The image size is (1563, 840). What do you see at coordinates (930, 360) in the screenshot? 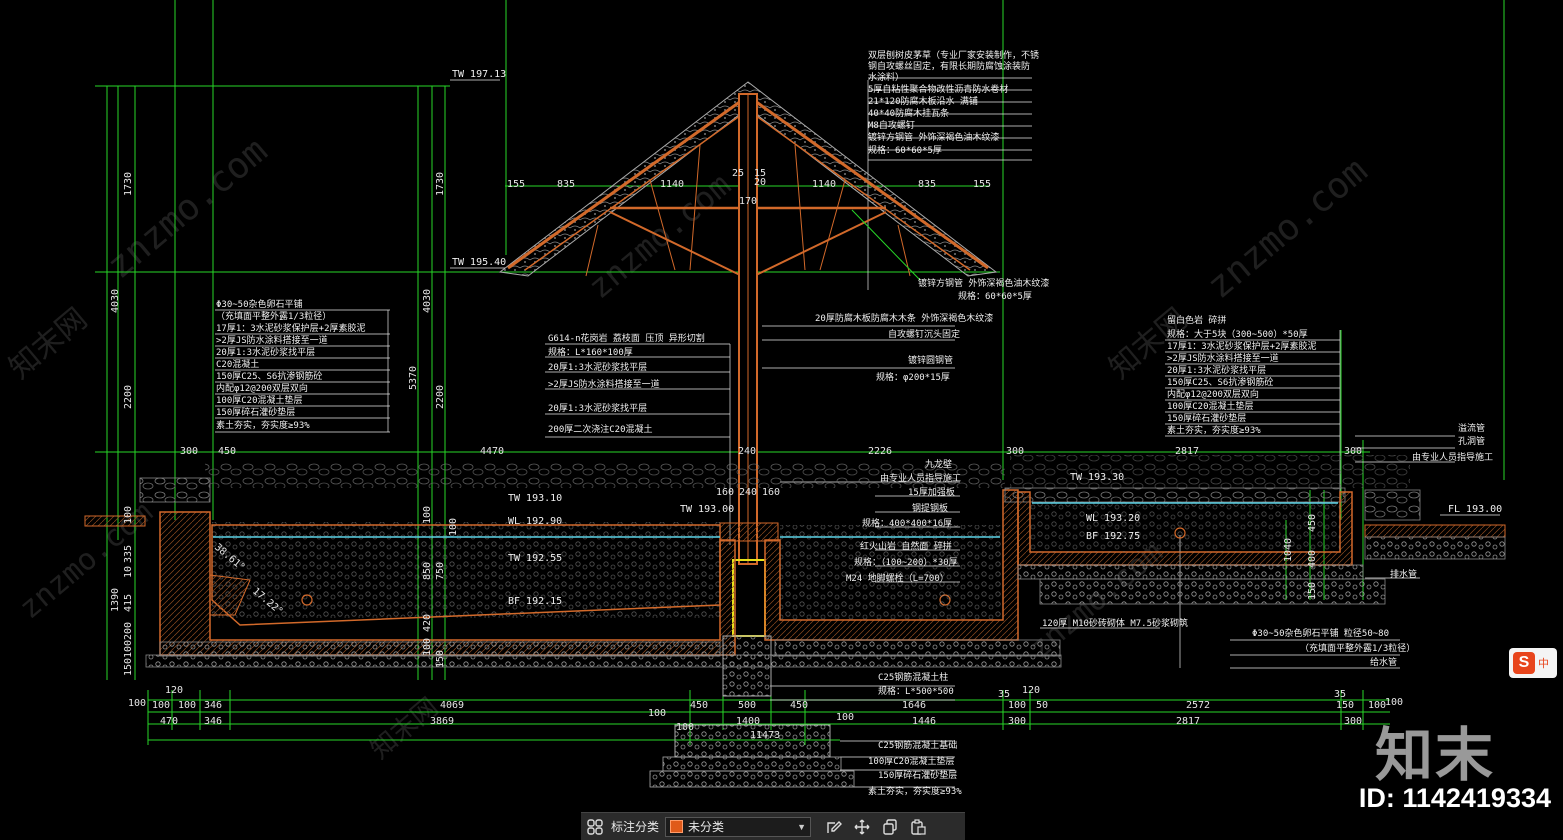
I see `note-line: 镀锌圆钢管` at bounding box center [930, 360].